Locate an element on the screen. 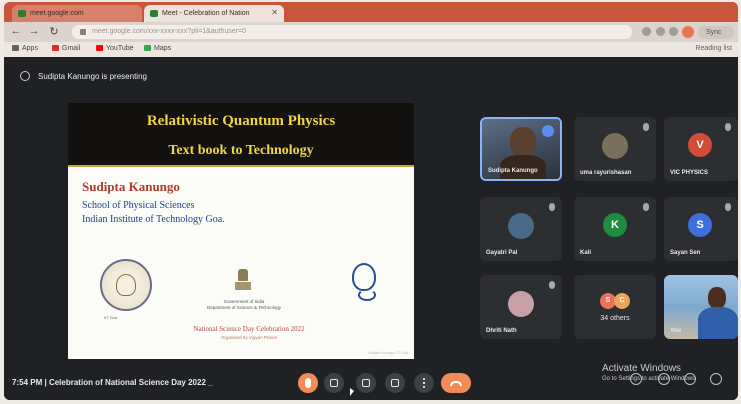 This screenshot has height=404, width=741. more-options-button is located at coordinates (424, 383).